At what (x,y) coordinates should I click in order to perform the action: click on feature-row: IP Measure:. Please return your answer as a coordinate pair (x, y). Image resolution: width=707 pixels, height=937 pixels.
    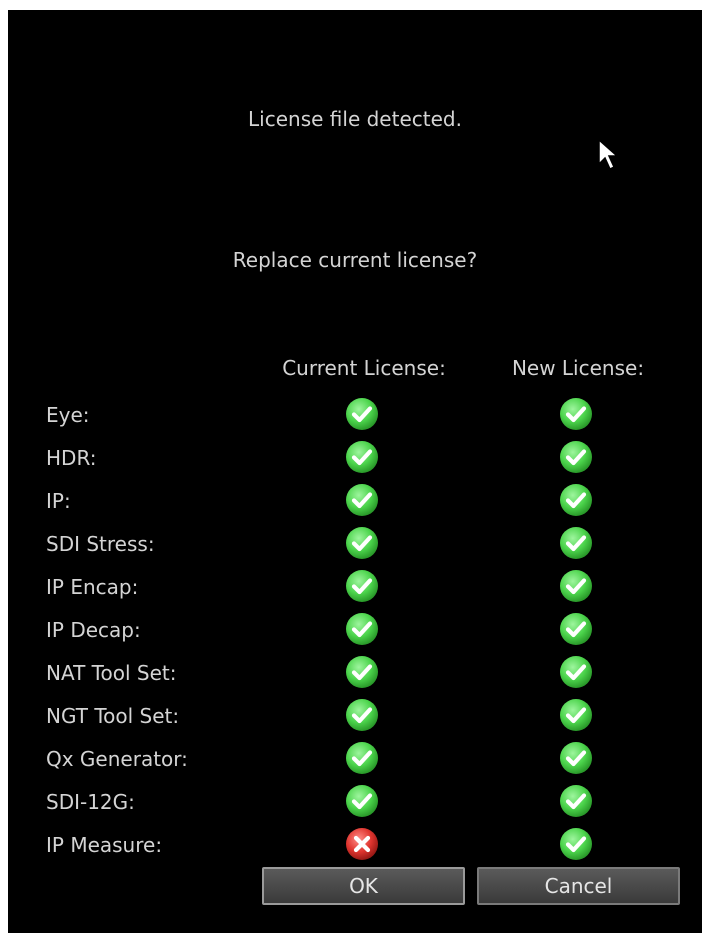
    Looking at the image, I should click on (355, 845).